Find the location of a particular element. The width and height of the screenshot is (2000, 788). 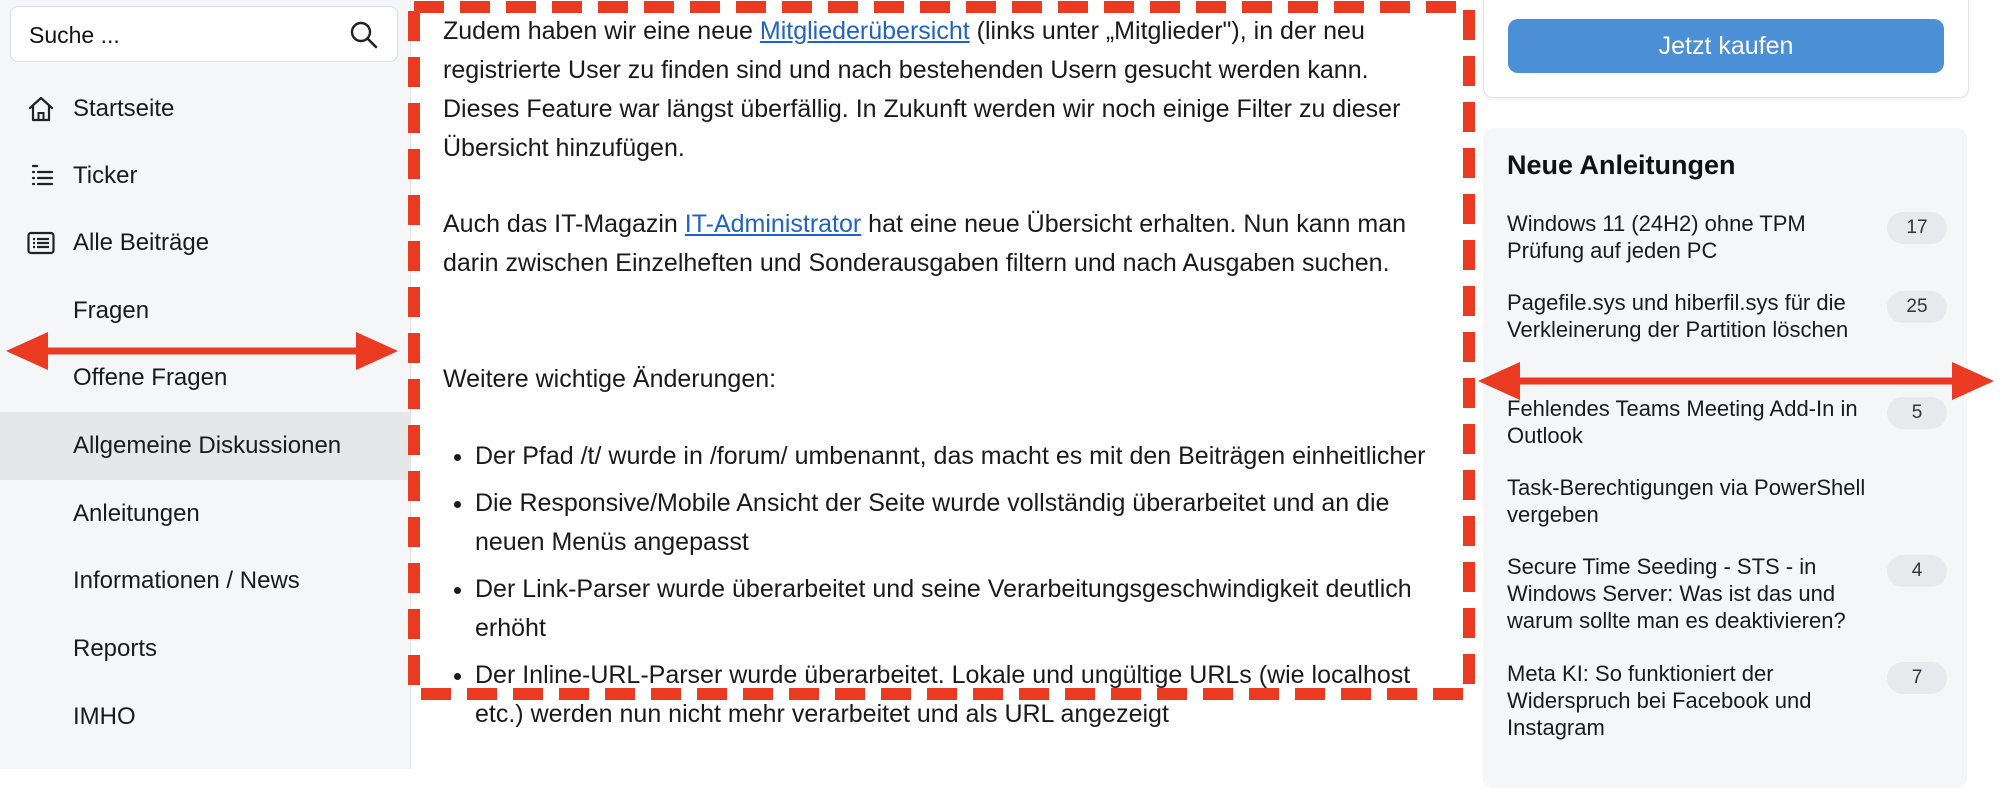

text: Zudem haben wir eine neue is located at coordinates (601, 31).